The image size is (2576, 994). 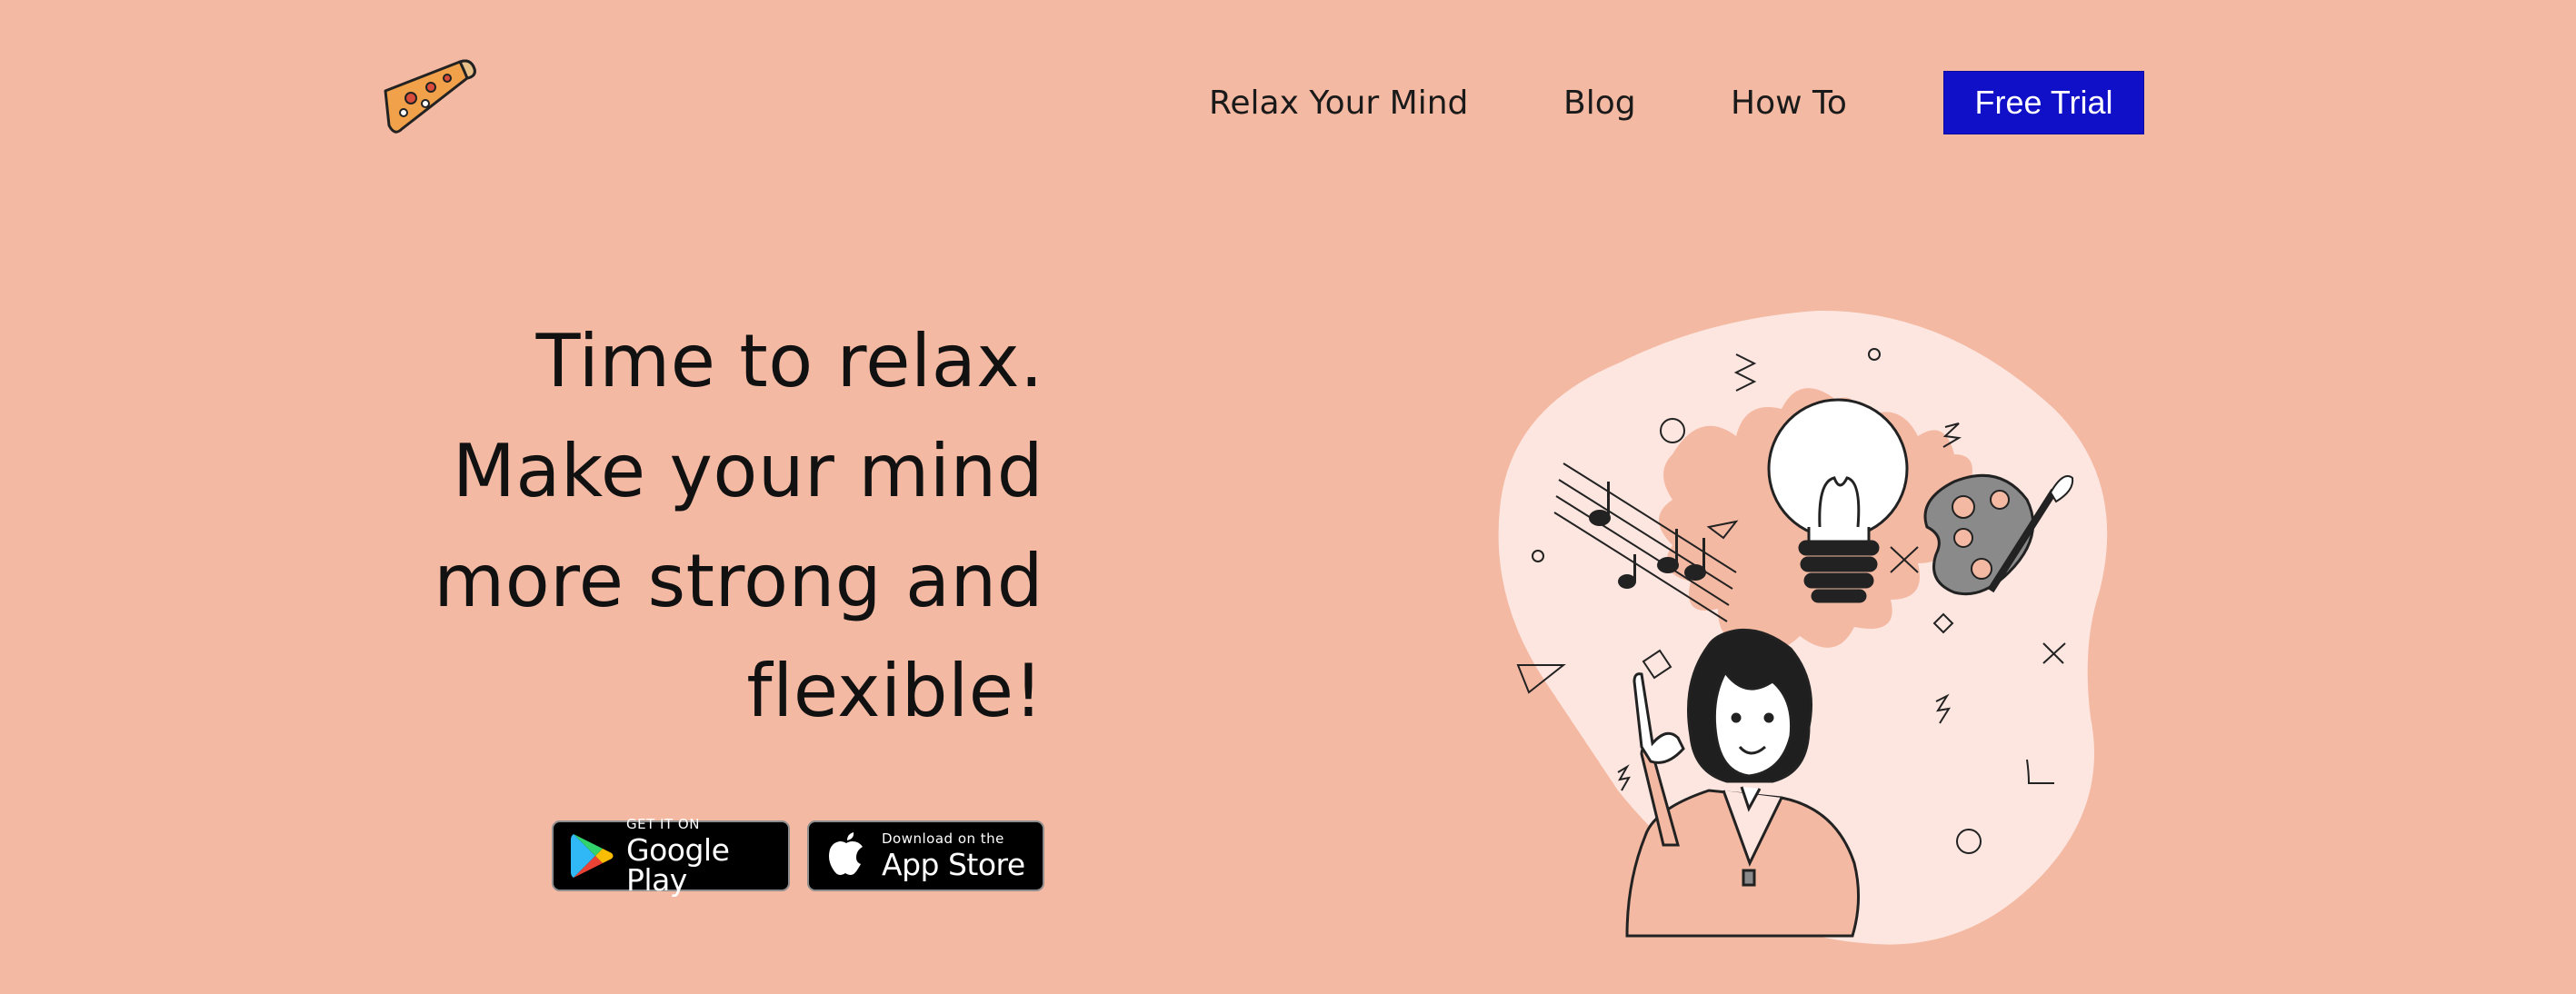 I want to click on google-play-label: Google Play, so click(x=678, y=865).